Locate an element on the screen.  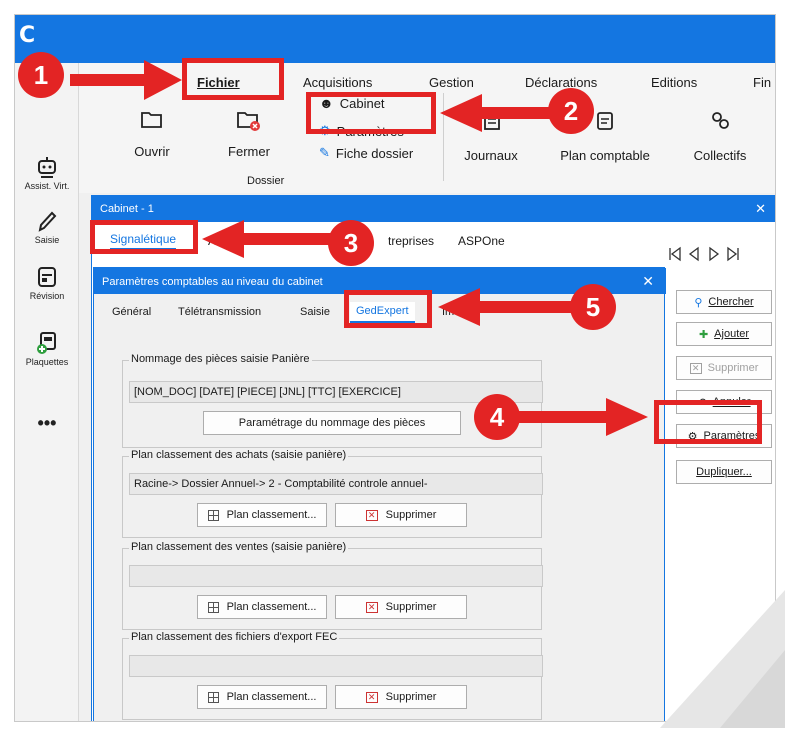
parametrage-nommage-button: Paramétrage du nommage des pièces is located at coordinates (332, 423).